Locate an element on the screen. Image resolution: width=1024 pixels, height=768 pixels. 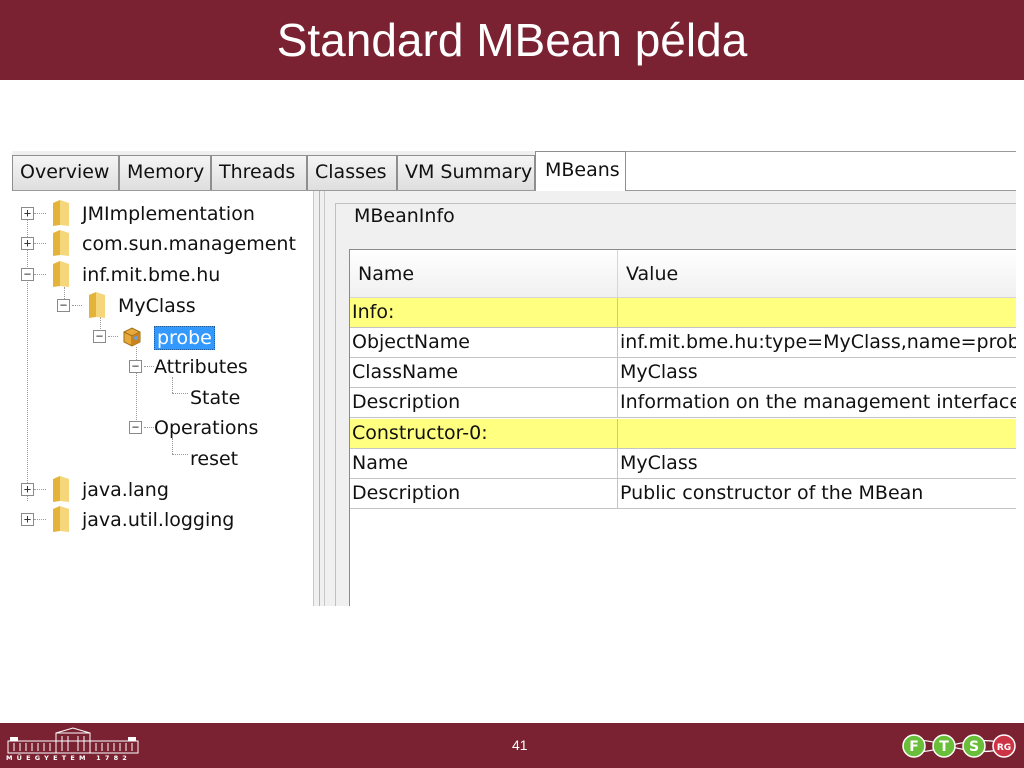
tree-node-label: com.sun.management is located at coordinates (189, 244).